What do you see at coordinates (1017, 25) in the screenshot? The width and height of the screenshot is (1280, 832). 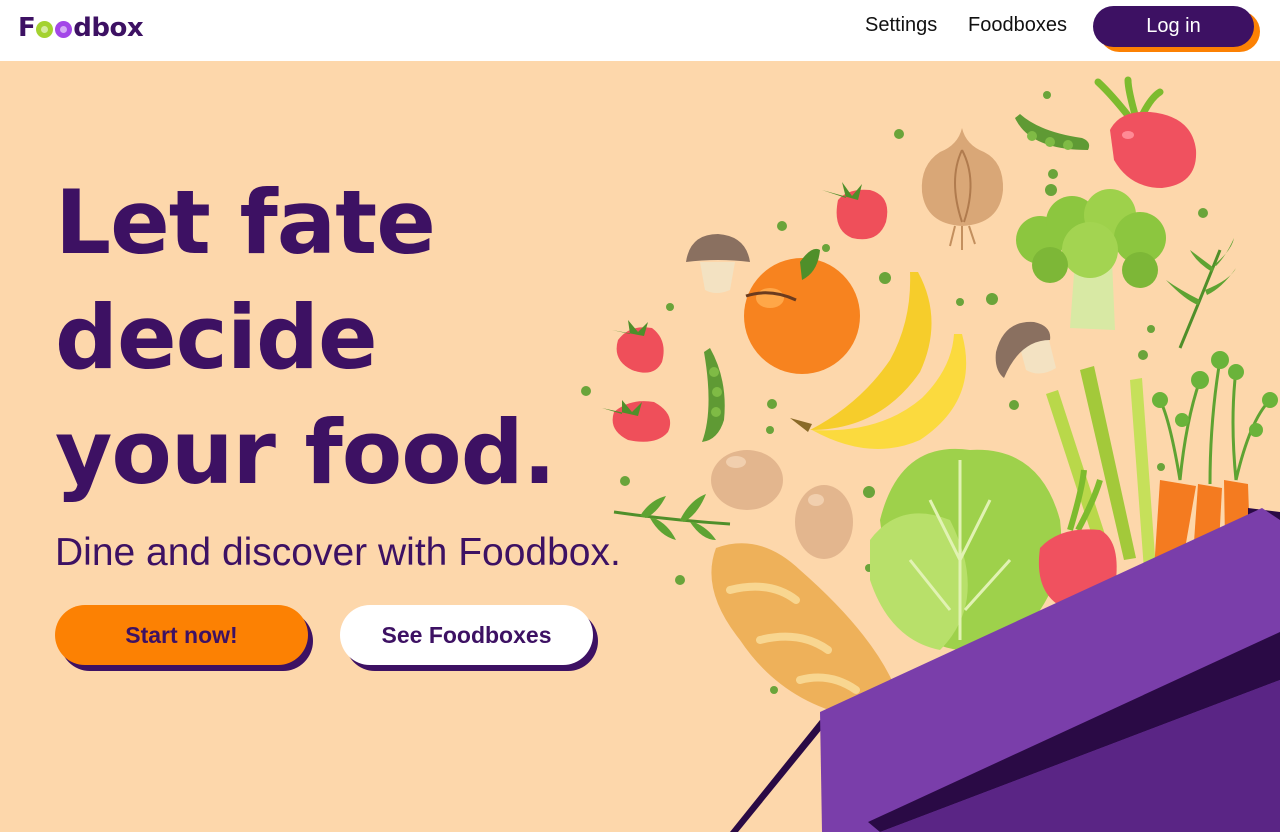 I see `nav-foodboxes-link: Foodboxes` at bounding box center [1017, 25].